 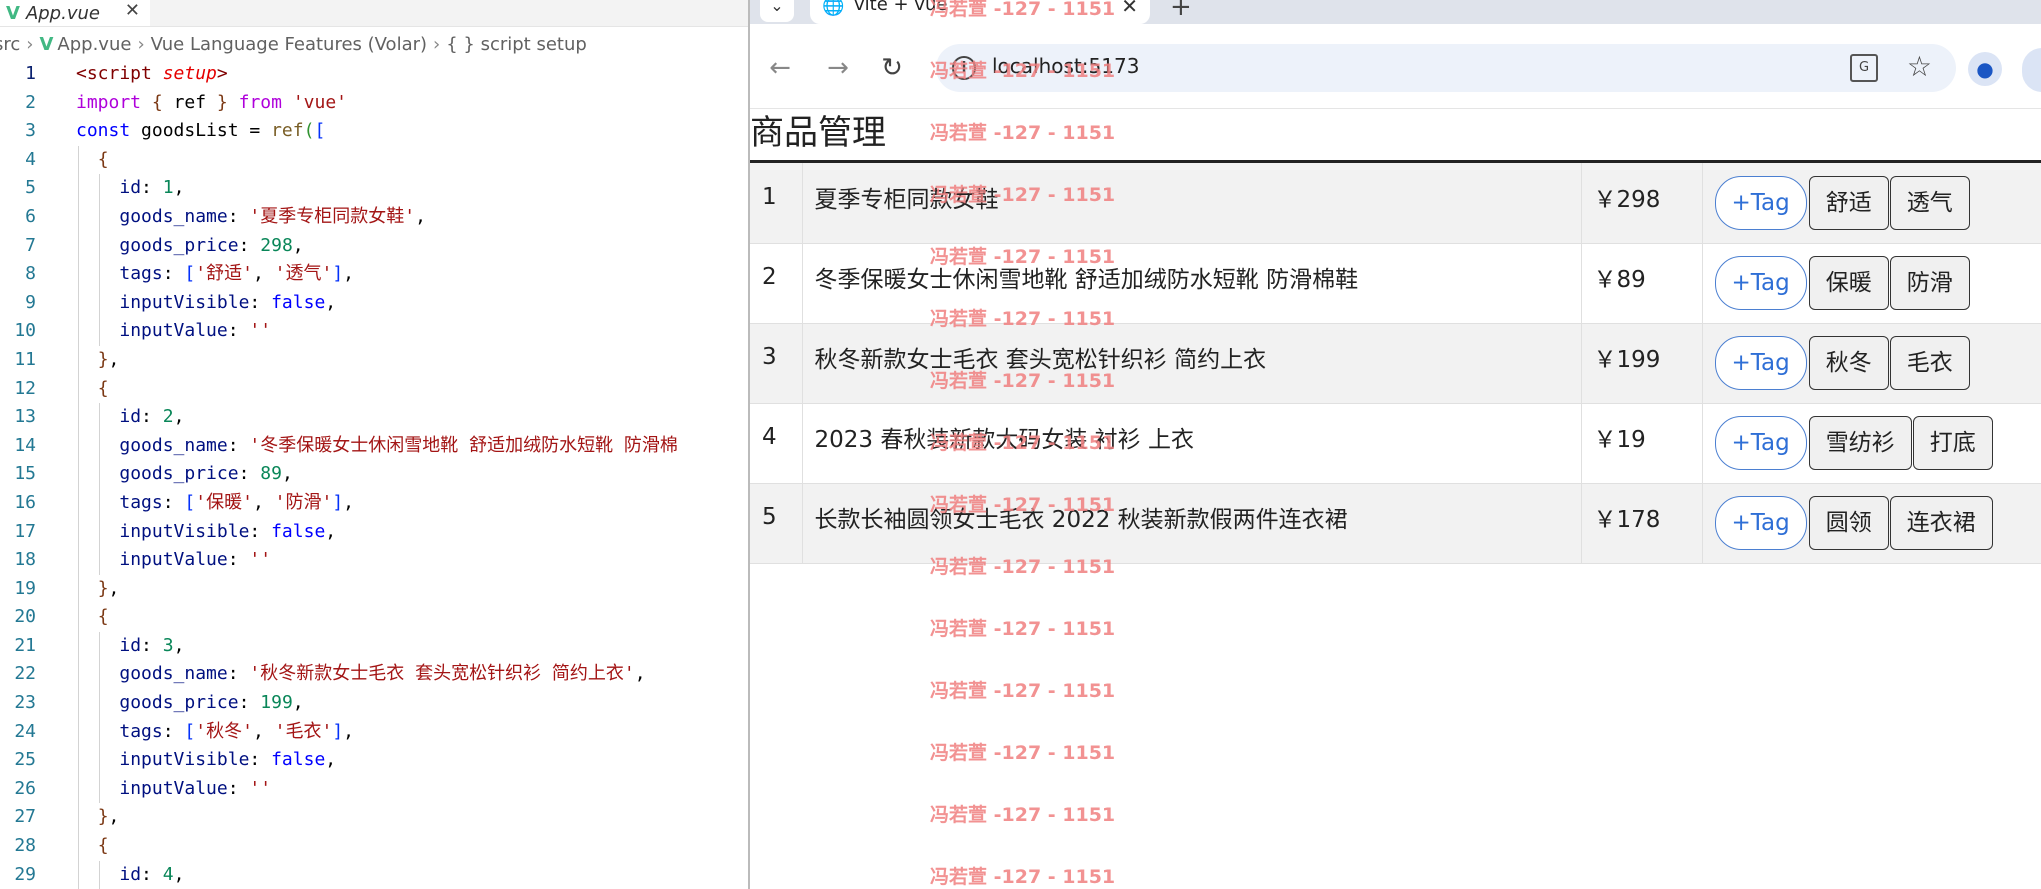 What do you see at coordinates (374, 303) in the screenshot?
I see `code-line: 9 inputVisible: false,` at bounding box center [374, 303].